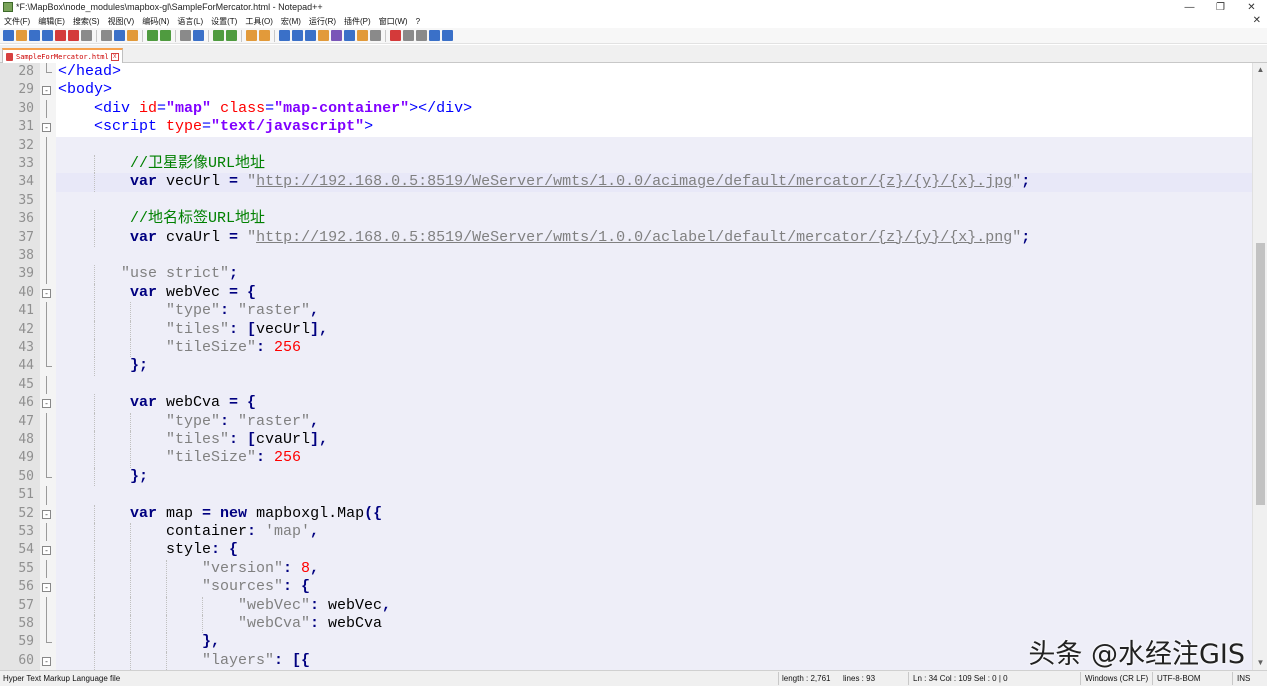  Describe the element at coordinates (86, 35) in the screenshot. I see `print-icon` at that location.